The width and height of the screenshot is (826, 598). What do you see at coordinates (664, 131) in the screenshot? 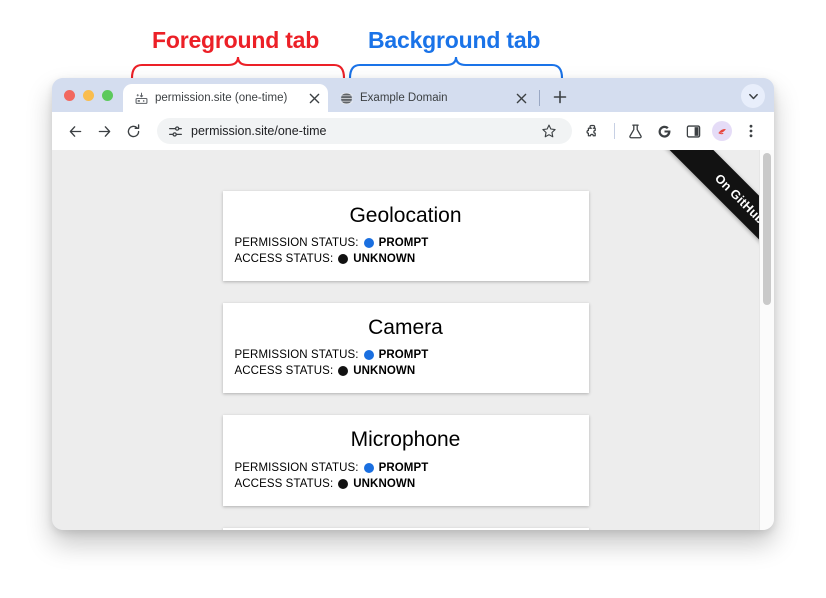
I see `google-g-icon` at bounding box center [664, 131].